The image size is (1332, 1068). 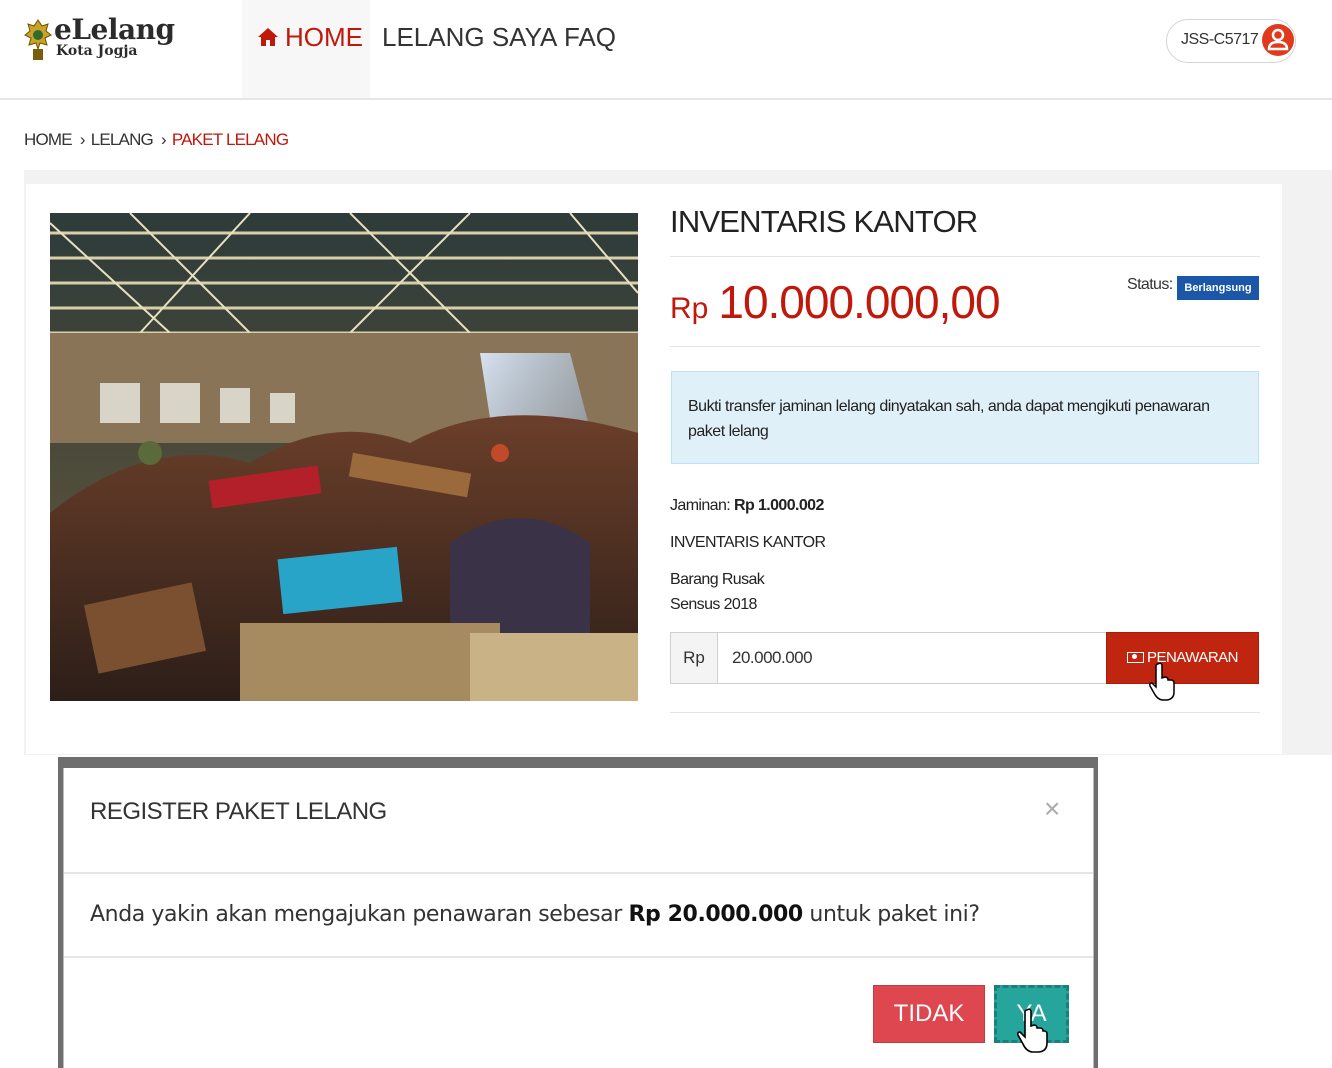 What do you see at coordinates (590, 37) in the screenshot?
I see `nav-faq: FAQ` at bounding box center [590, 37].